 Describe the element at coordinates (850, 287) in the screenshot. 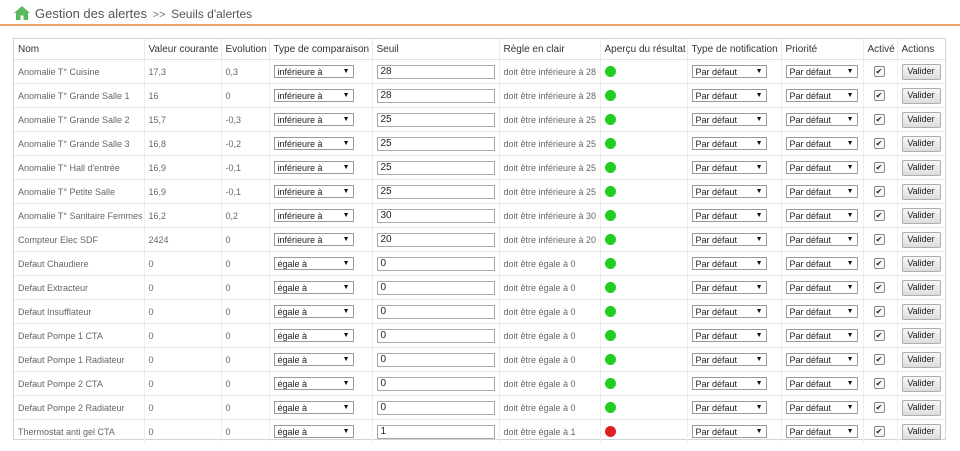

I see `chevron-down-icon: ▼` at that location.